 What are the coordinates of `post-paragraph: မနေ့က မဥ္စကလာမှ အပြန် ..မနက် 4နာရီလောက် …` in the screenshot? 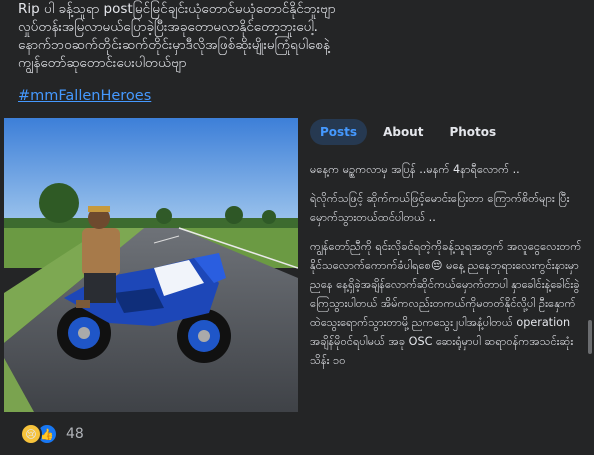 It's located at (415, 169).